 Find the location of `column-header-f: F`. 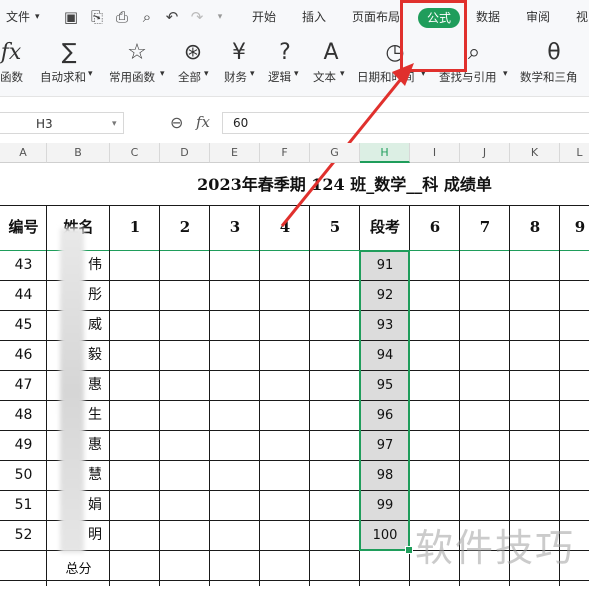

column-header-f: F is located at coordinates (285, 153).